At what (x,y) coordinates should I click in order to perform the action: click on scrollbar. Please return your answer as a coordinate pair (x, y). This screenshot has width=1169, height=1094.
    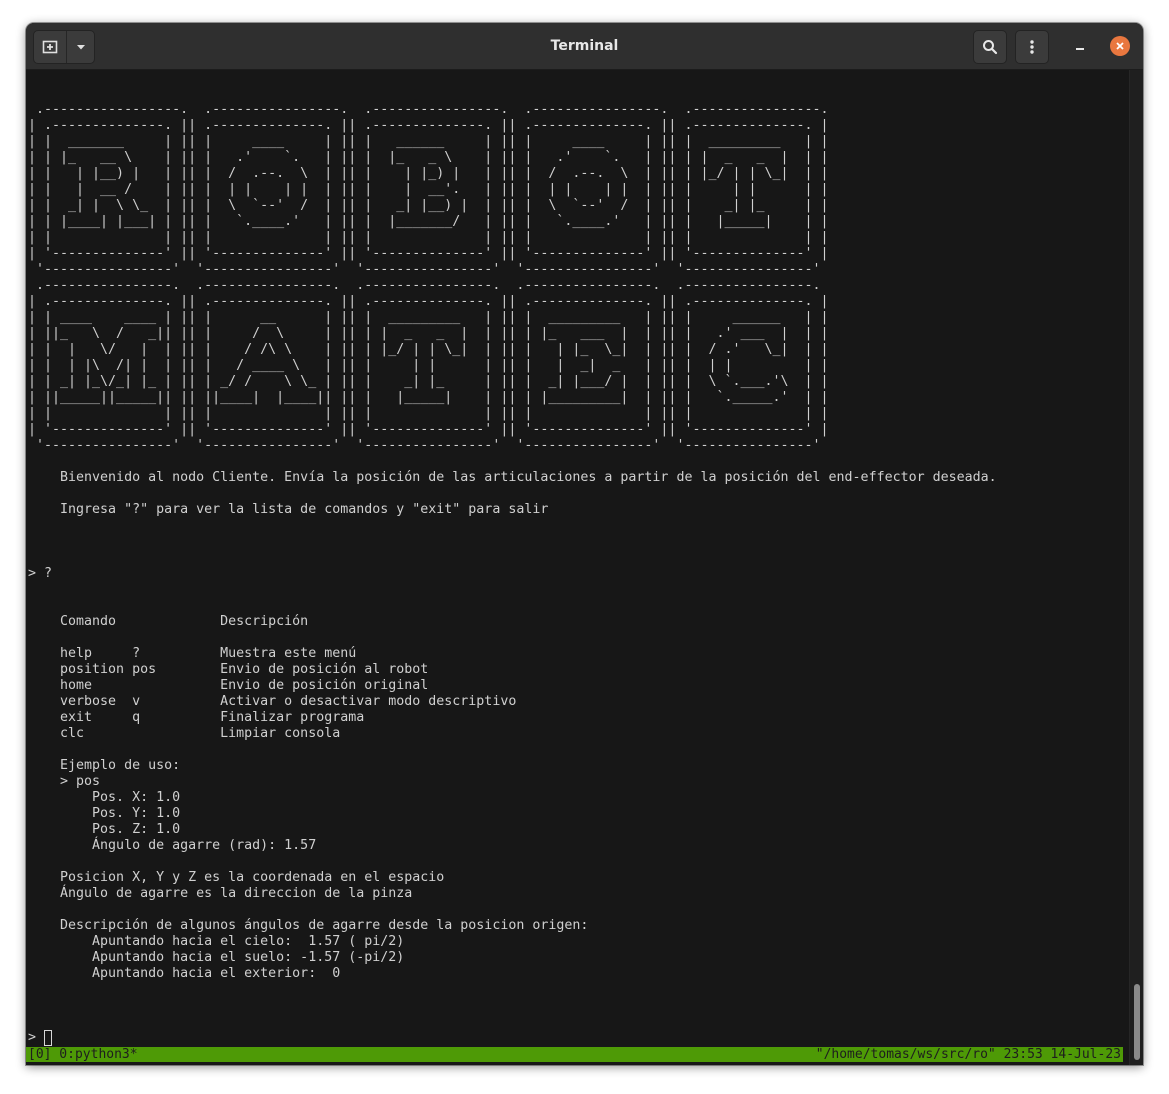
    Looking at the image, I should click on (1136, 567).